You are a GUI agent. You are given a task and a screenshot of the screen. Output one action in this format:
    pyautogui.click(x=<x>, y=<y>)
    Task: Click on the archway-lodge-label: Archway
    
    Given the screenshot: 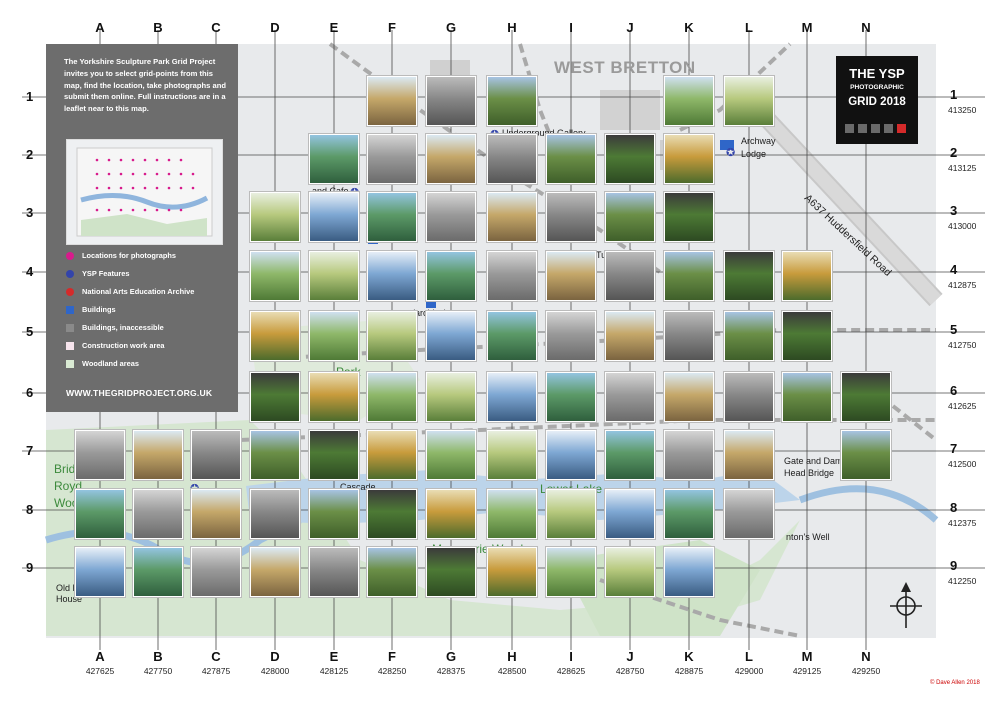 What is the action you would take?
    pyautogui.click(x=758, y=141)
    